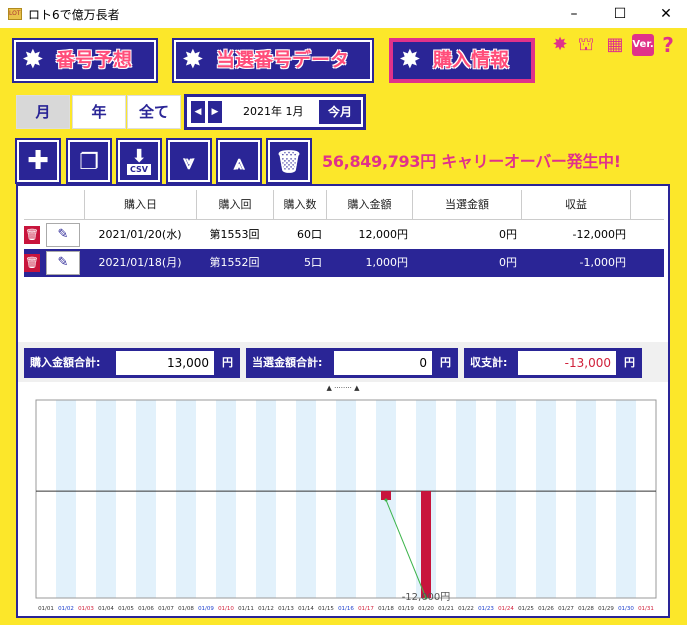  Describe the element at coordinates (386, 609) in the screenshot. I see `chart-x-tick-label: 01/18` at that location.